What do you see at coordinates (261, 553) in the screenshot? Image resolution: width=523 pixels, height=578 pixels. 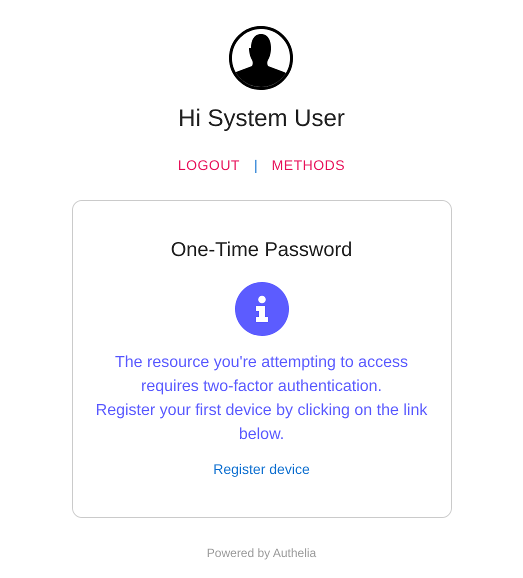 I see `footer-text: Powered by Authelia` at bounding box center [261, 553].